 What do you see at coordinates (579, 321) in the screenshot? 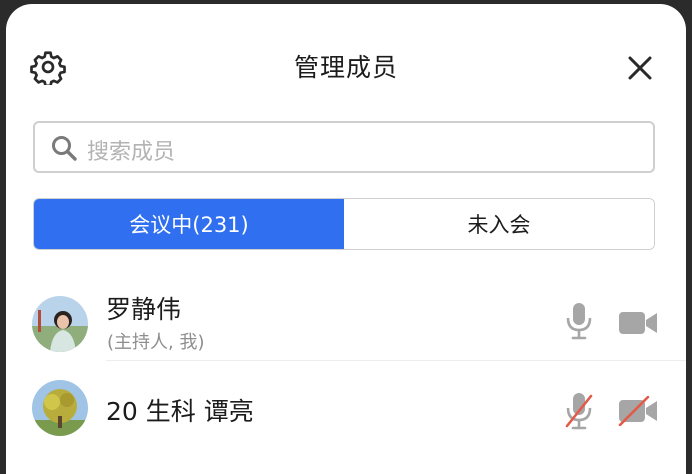
I see `microphone-icon` at bounding box center [579, 321].